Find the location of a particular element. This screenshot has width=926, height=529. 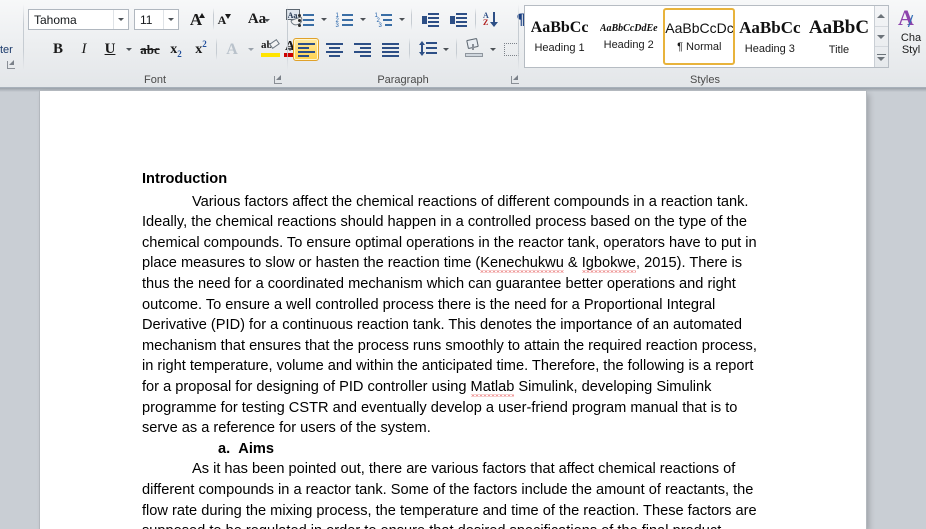

numbering-icon: 1 2 3 is located at coordinates (344, 20).